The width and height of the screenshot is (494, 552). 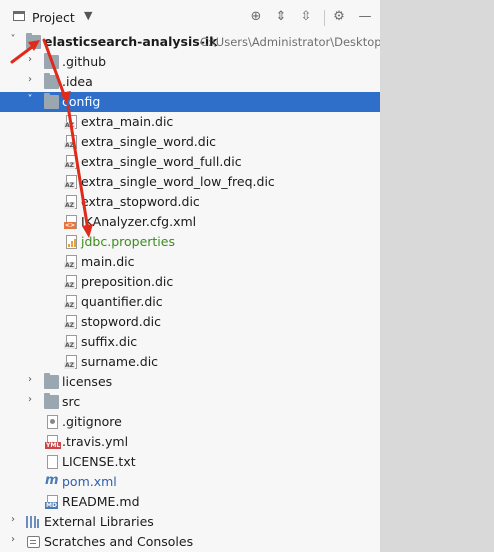 What do you see at coordinates (190, 82) in the screenshot?
I see `tree-row-idea: › .idea` at bounding box center [190, 82].